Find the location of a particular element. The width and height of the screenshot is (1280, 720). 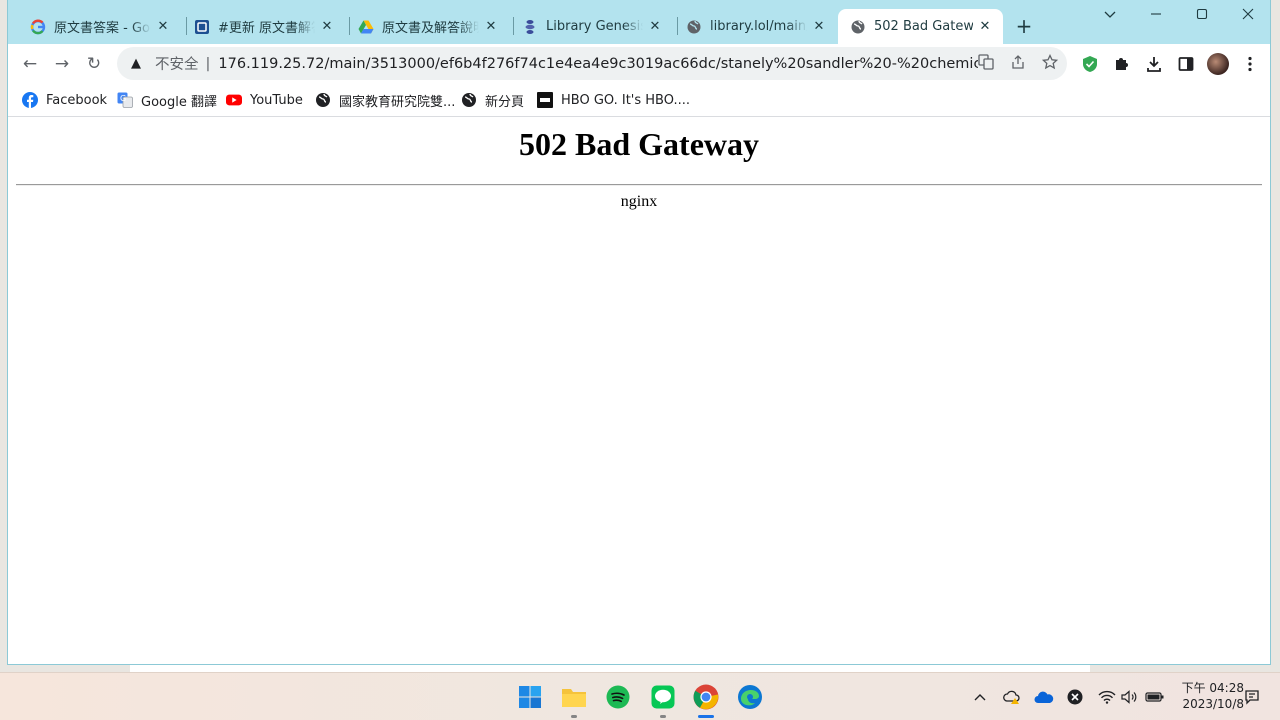

menu-button is located at coordinates (1250, 64).